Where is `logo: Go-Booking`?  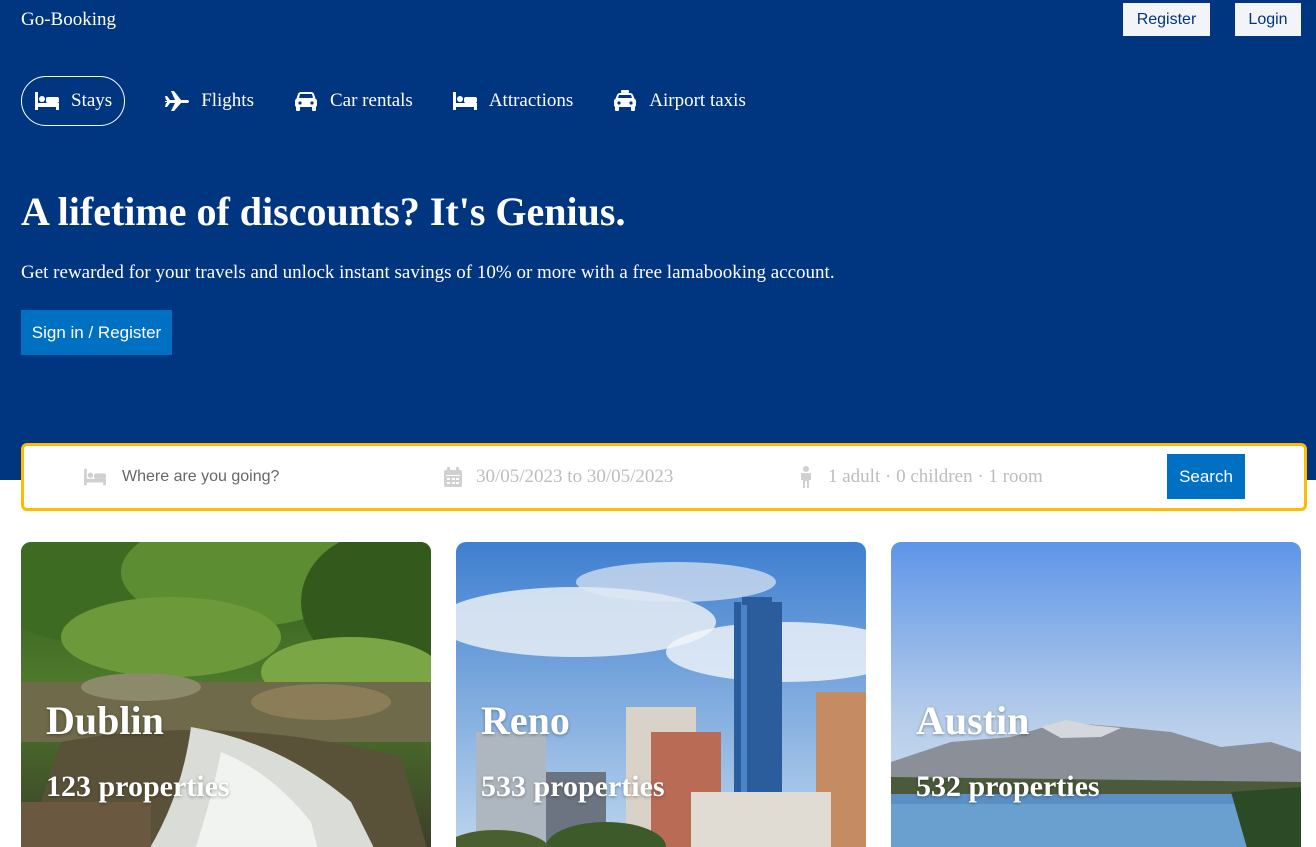
logo: Go-Booking is located at coordinates (68, 20).